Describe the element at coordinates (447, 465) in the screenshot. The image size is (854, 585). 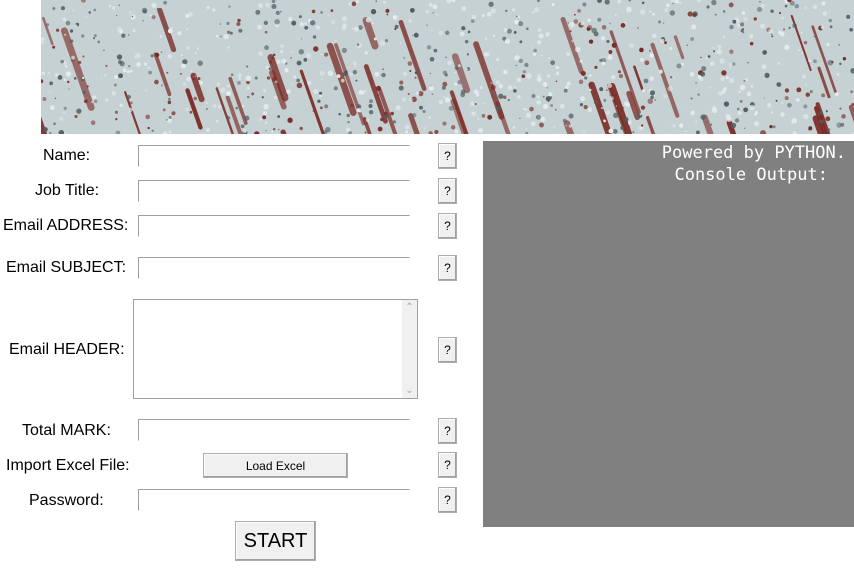
I see `import-excel-help-button: ?` at that location.